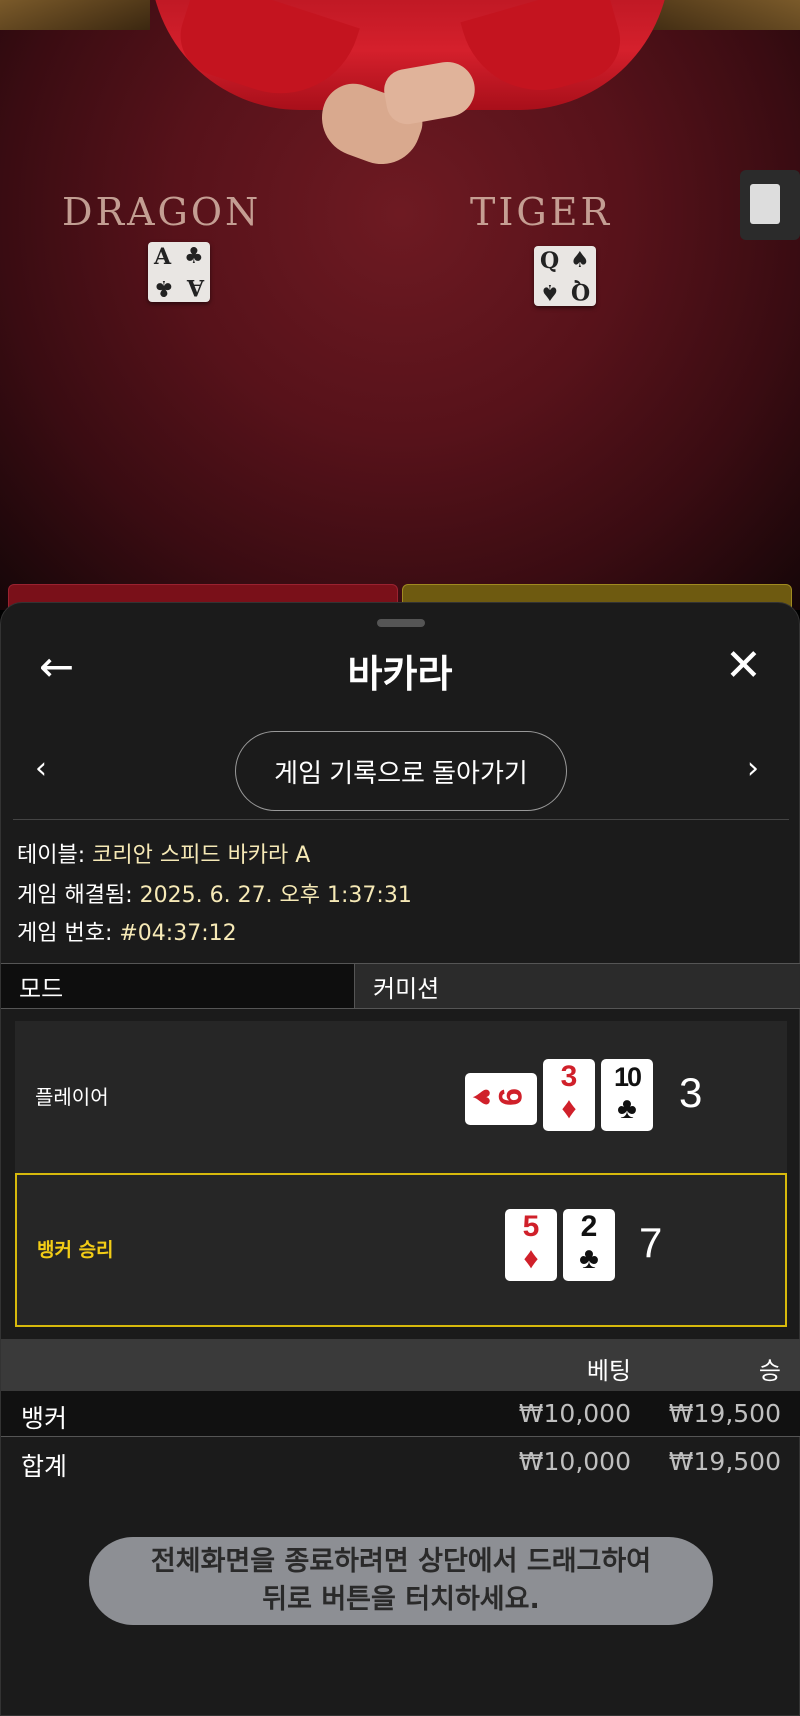 The image size is (800, 1716). I want to click on total-bet-amount: ₩10,000, so click(574, 1461).